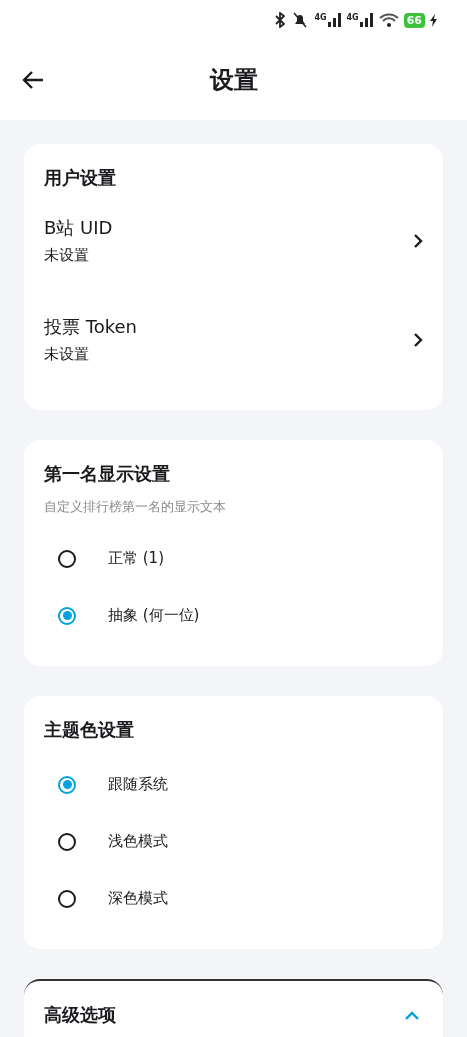 This screenshot has height=1037, width=467. Describe the element at coordinates (89, 730) in the screenshot. I see `section-title: 主题色设置` at that location.